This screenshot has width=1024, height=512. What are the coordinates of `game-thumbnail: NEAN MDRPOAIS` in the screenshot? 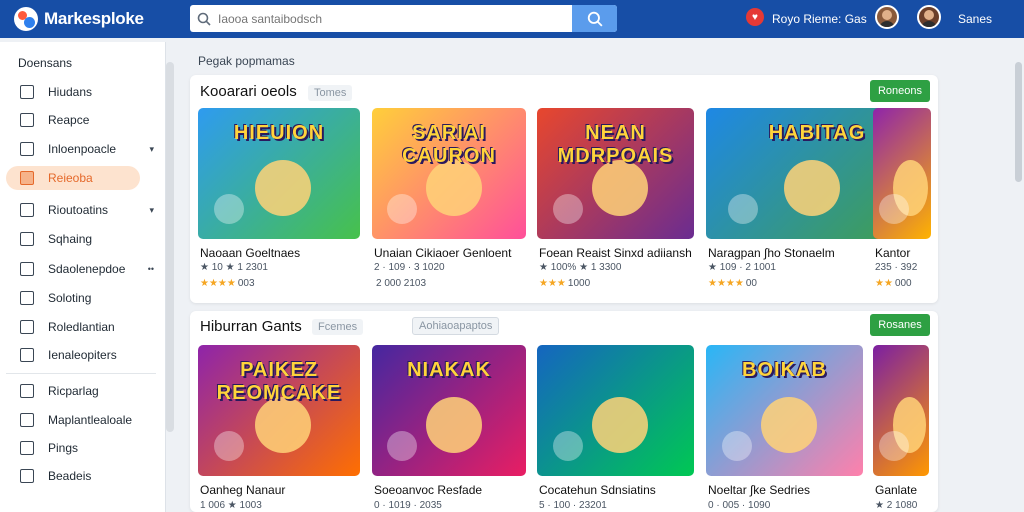 It's located at (615, 173).